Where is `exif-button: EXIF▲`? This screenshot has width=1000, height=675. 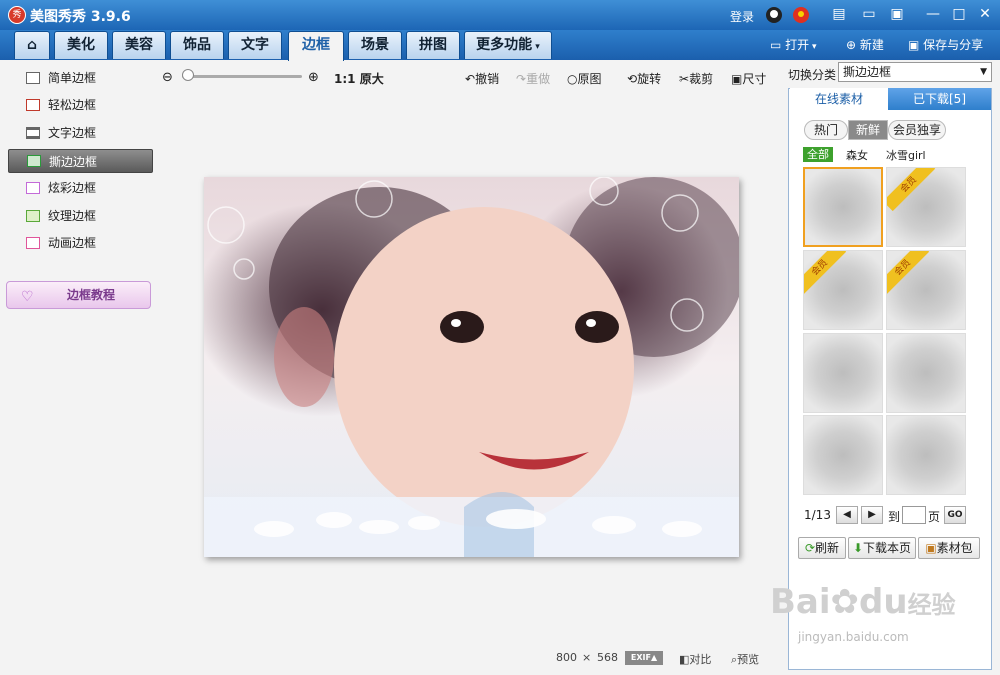
exif-button: EXIF▲ is located at coordinates (644, 658).